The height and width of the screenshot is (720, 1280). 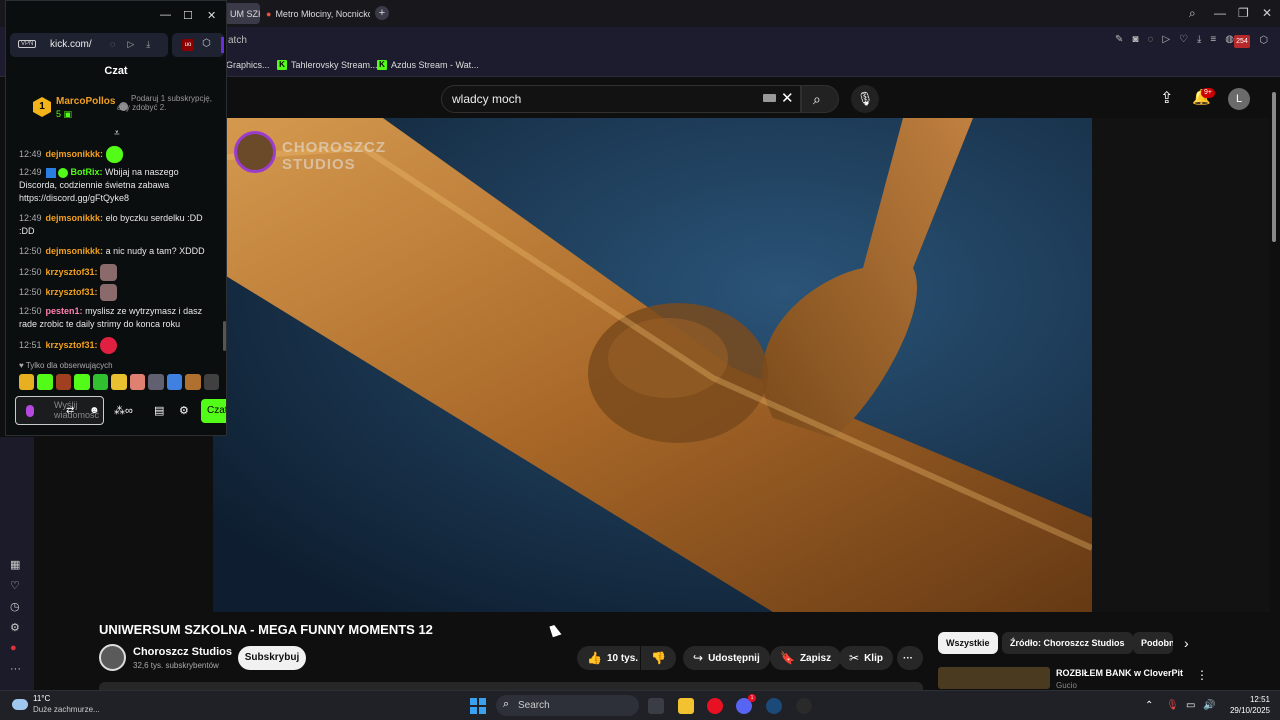 I want to click on popup-address-bar: VPN kick.com/ ◌ ▷ ⤓, so click(x=89, y=45).